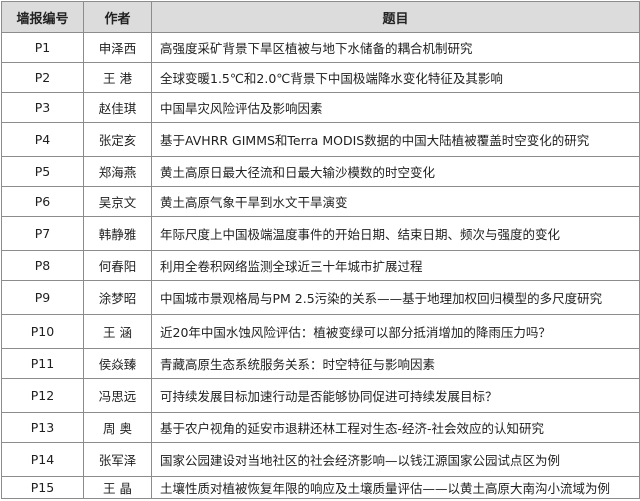 The height and width of the screenshot is (501, 640). I want to click on author-cell: 冯思远, so click(117, 395).